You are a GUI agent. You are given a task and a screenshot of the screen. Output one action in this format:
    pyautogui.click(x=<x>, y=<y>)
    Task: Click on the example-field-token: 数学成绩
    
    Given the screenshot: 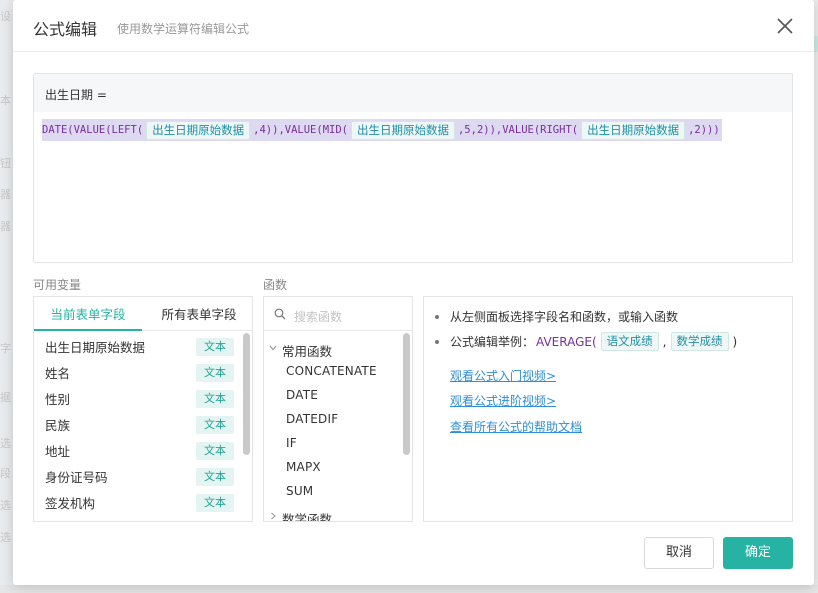 What is the action you would take?
    pyautogui.click(x=699, y=341)
    